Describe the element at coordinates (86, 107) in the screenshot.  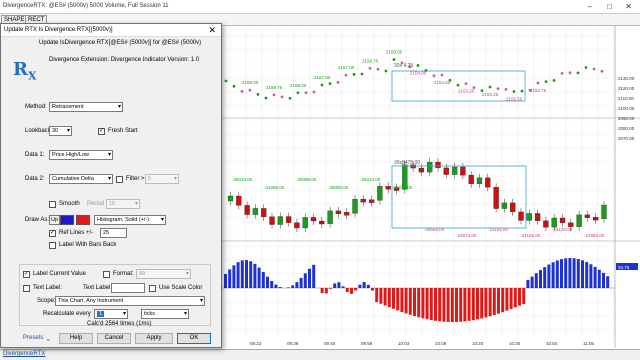
I see `method-select: Retracement ▾` at that location.